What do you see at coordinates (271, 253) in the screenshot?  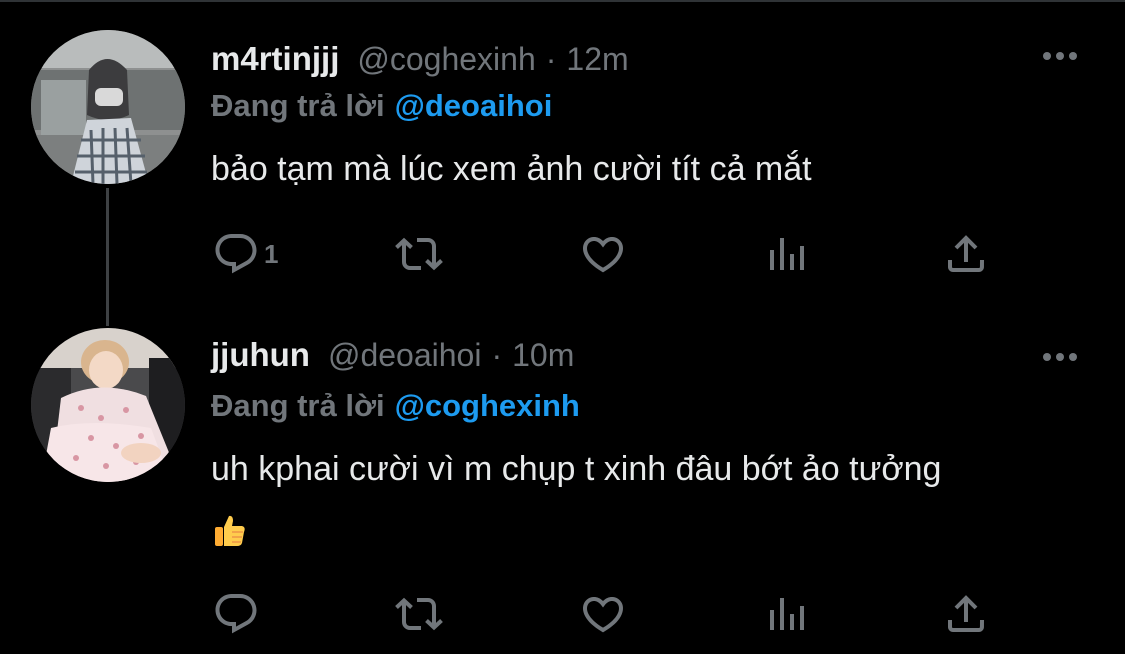 I see `reply-count: 1` at bounding box center [271, 253].